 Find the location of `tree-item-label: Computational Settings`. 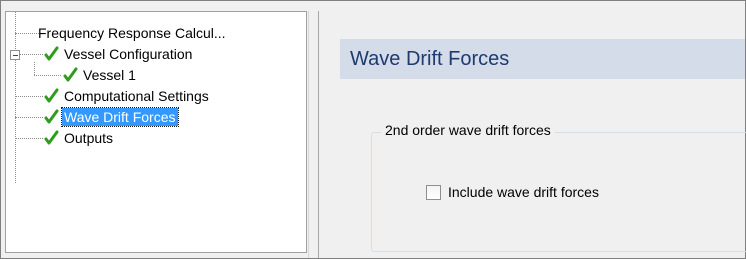

tree-item-label: Computational Settings is located at coordinates (136, 96).